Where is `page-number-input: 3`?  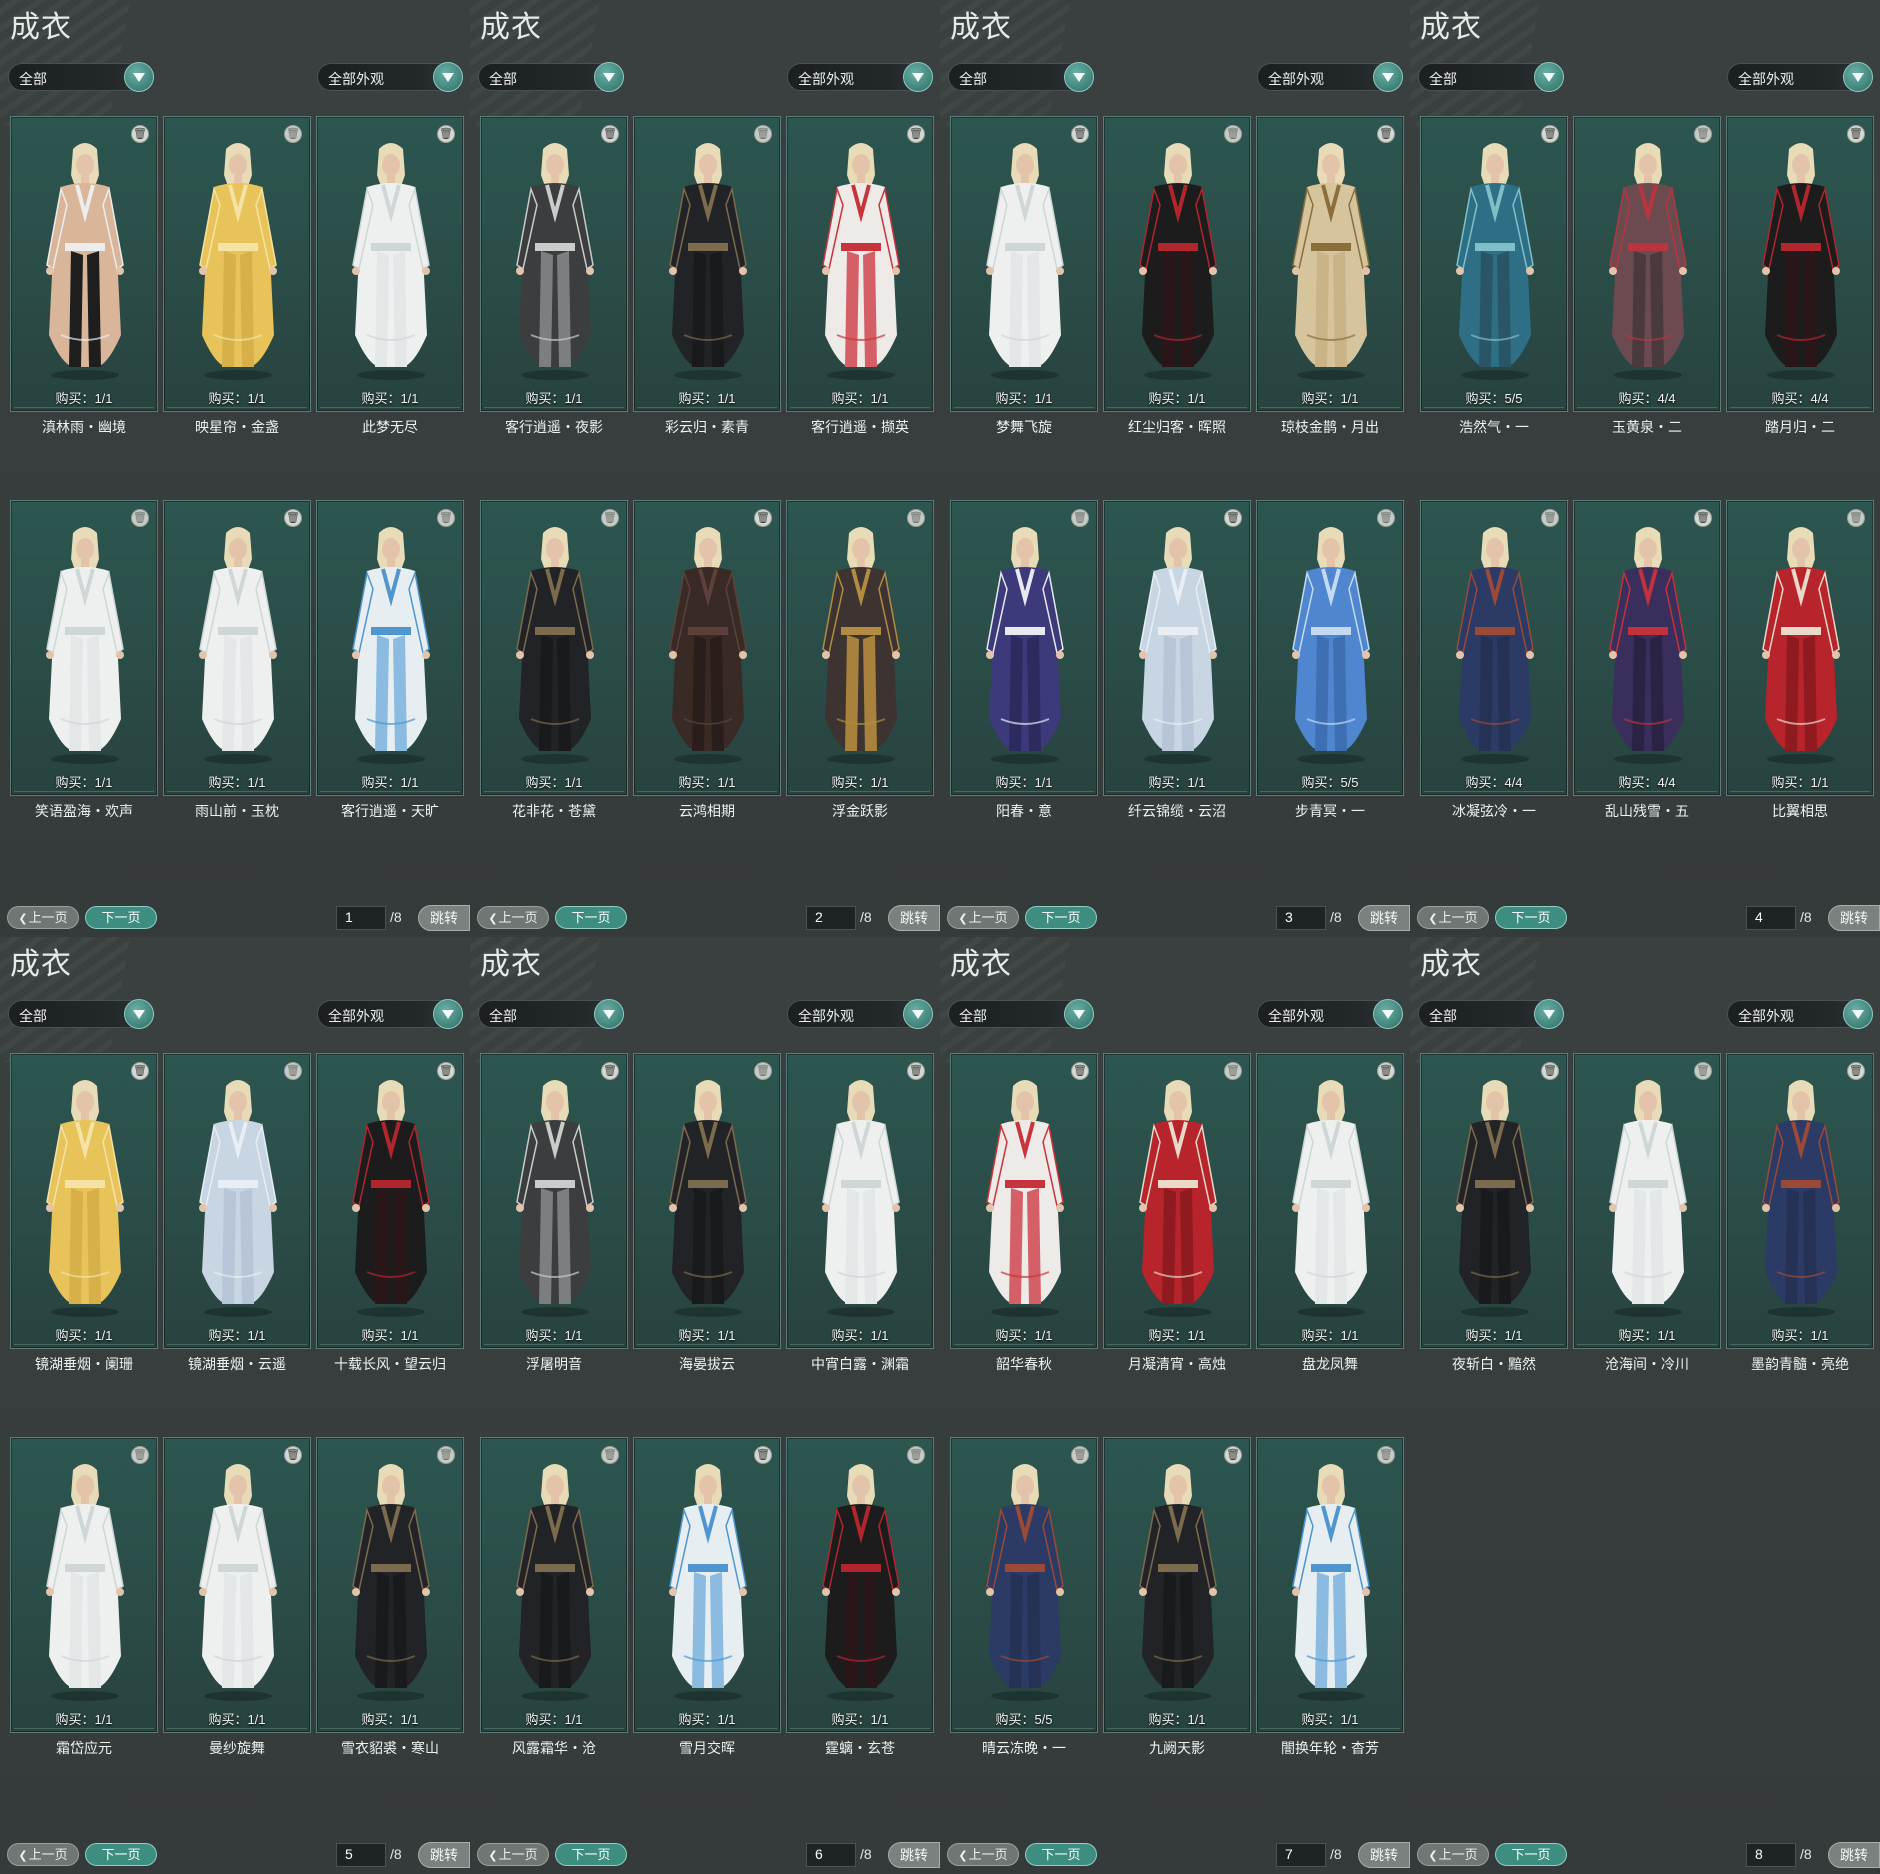
page-number-input: 3 is located at coordinates (1301, 918).